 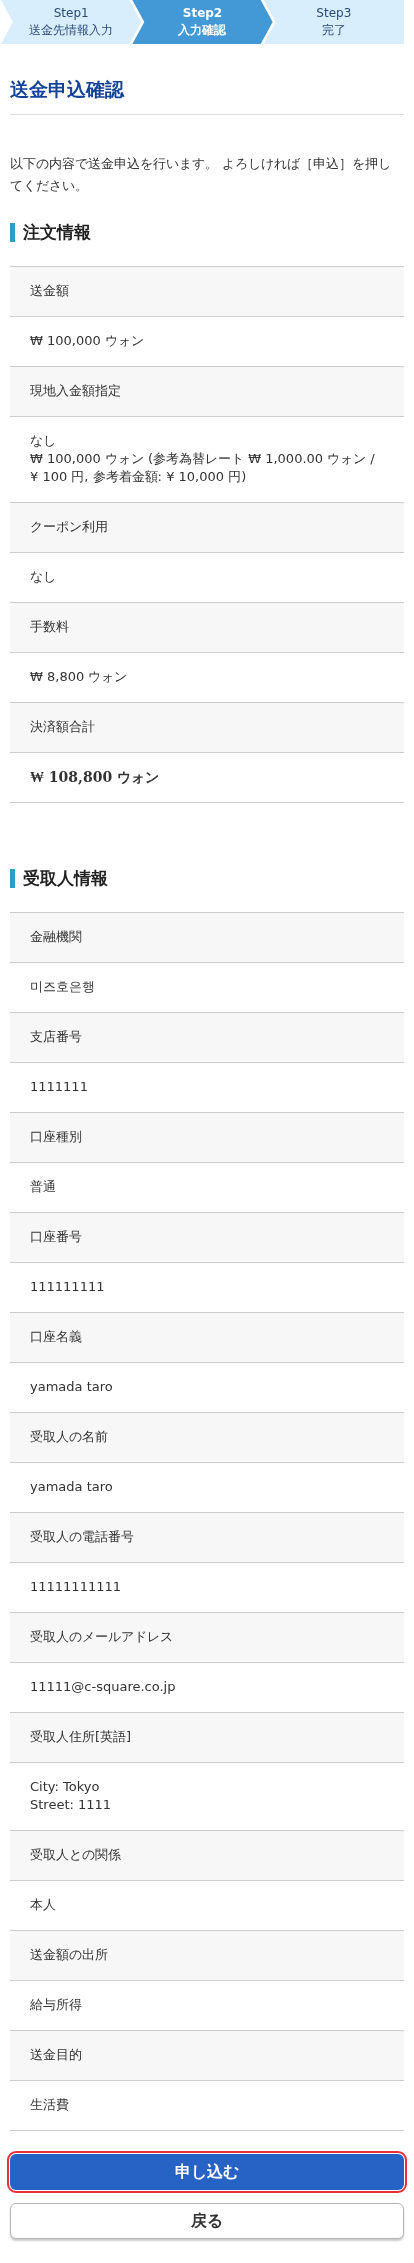 I want to click on field-label: 受取人住所[英語], so click(x=207, y=1737).